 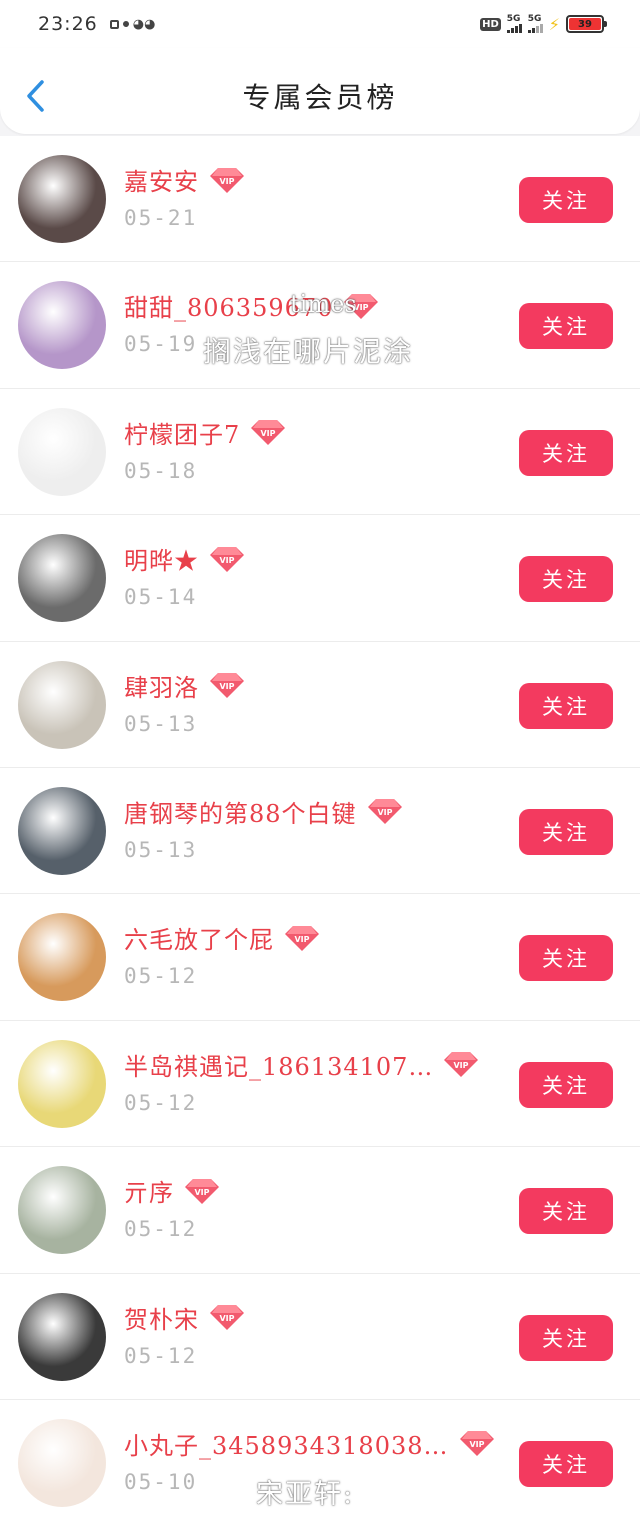 I want to click on status-left: 23:26 ◕◕, so click(x=96, y=24).